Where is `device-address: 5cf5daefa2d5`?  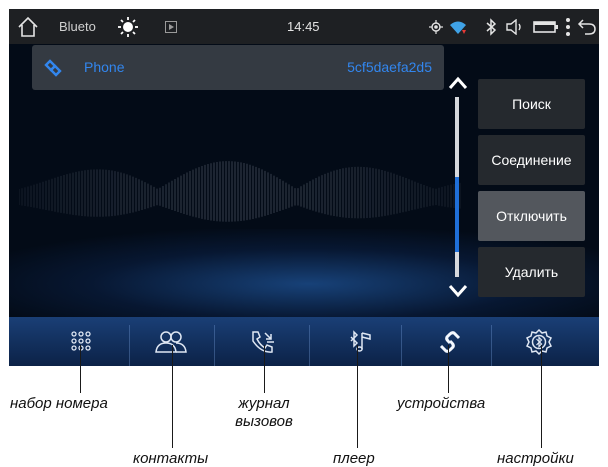 device-address: 5cf5daefa2d5 is located at coordinates (389, 67).